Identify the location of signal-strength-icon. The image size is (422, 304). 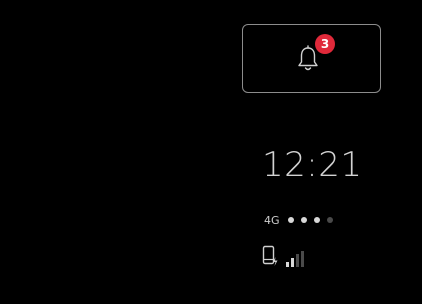
(296, 259).